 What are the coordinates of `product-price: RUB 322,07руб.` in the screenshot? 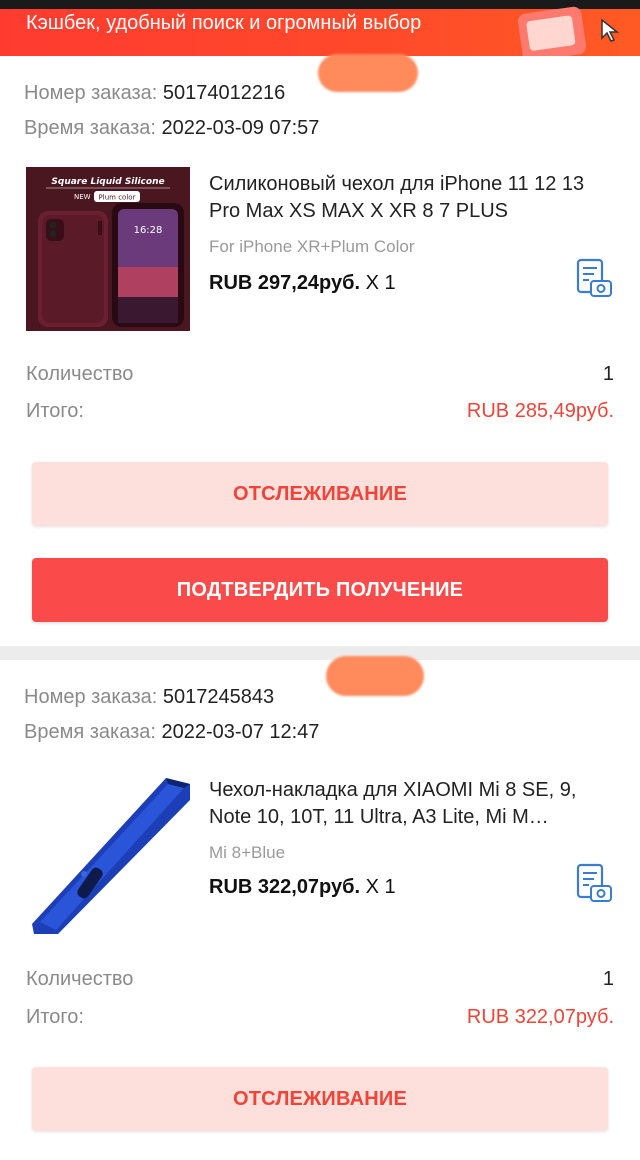 It's located at (285, 887).